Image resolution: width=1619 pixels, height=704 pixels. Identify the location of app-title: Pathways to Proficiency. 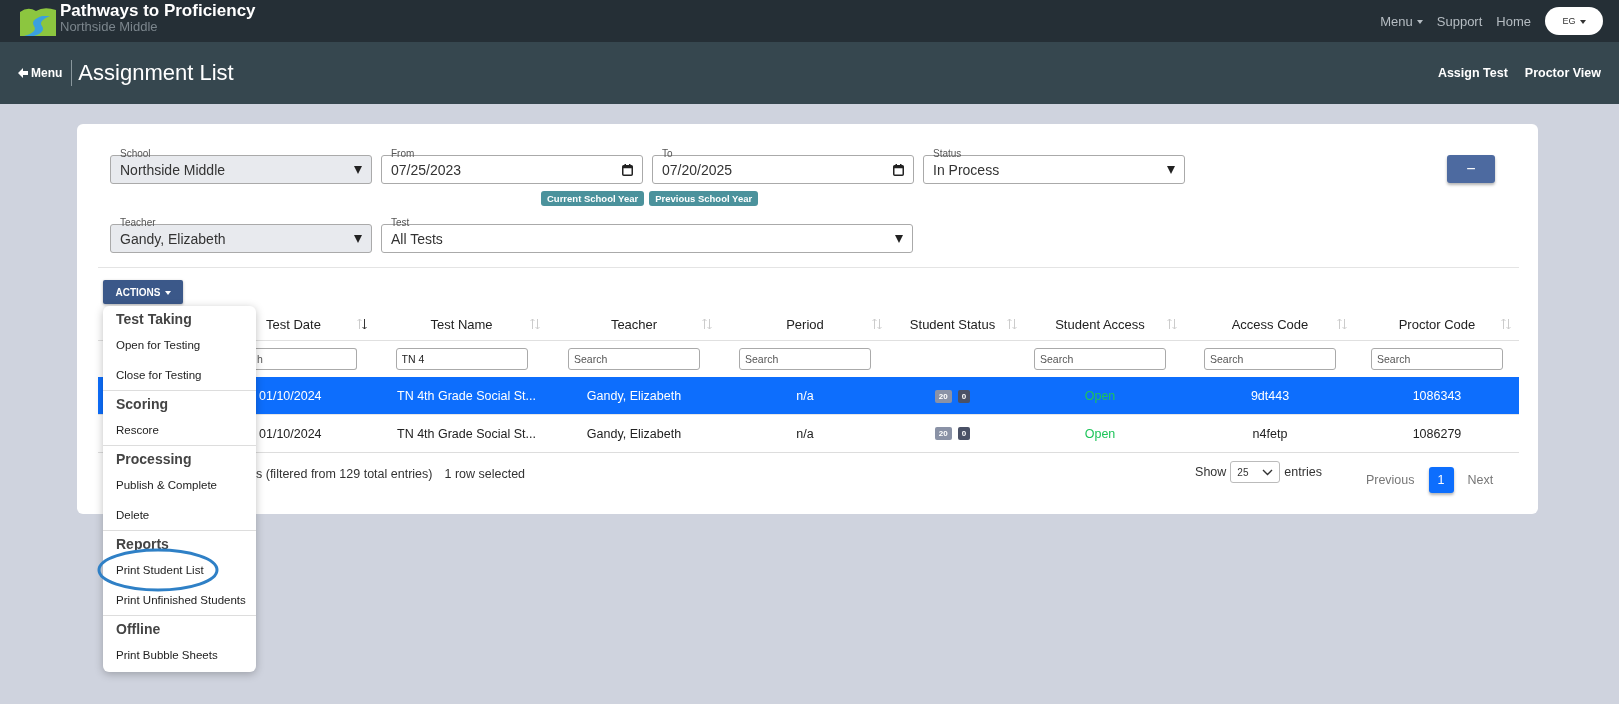
(158, 10).